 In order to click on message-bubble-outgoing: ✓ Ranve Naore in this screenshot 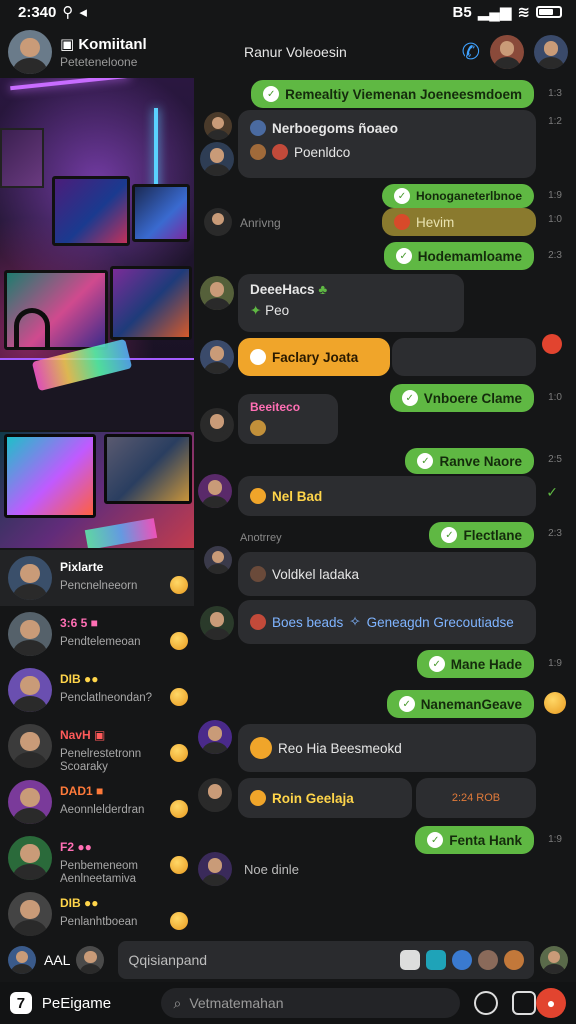, I will do `click(469, 461)`.